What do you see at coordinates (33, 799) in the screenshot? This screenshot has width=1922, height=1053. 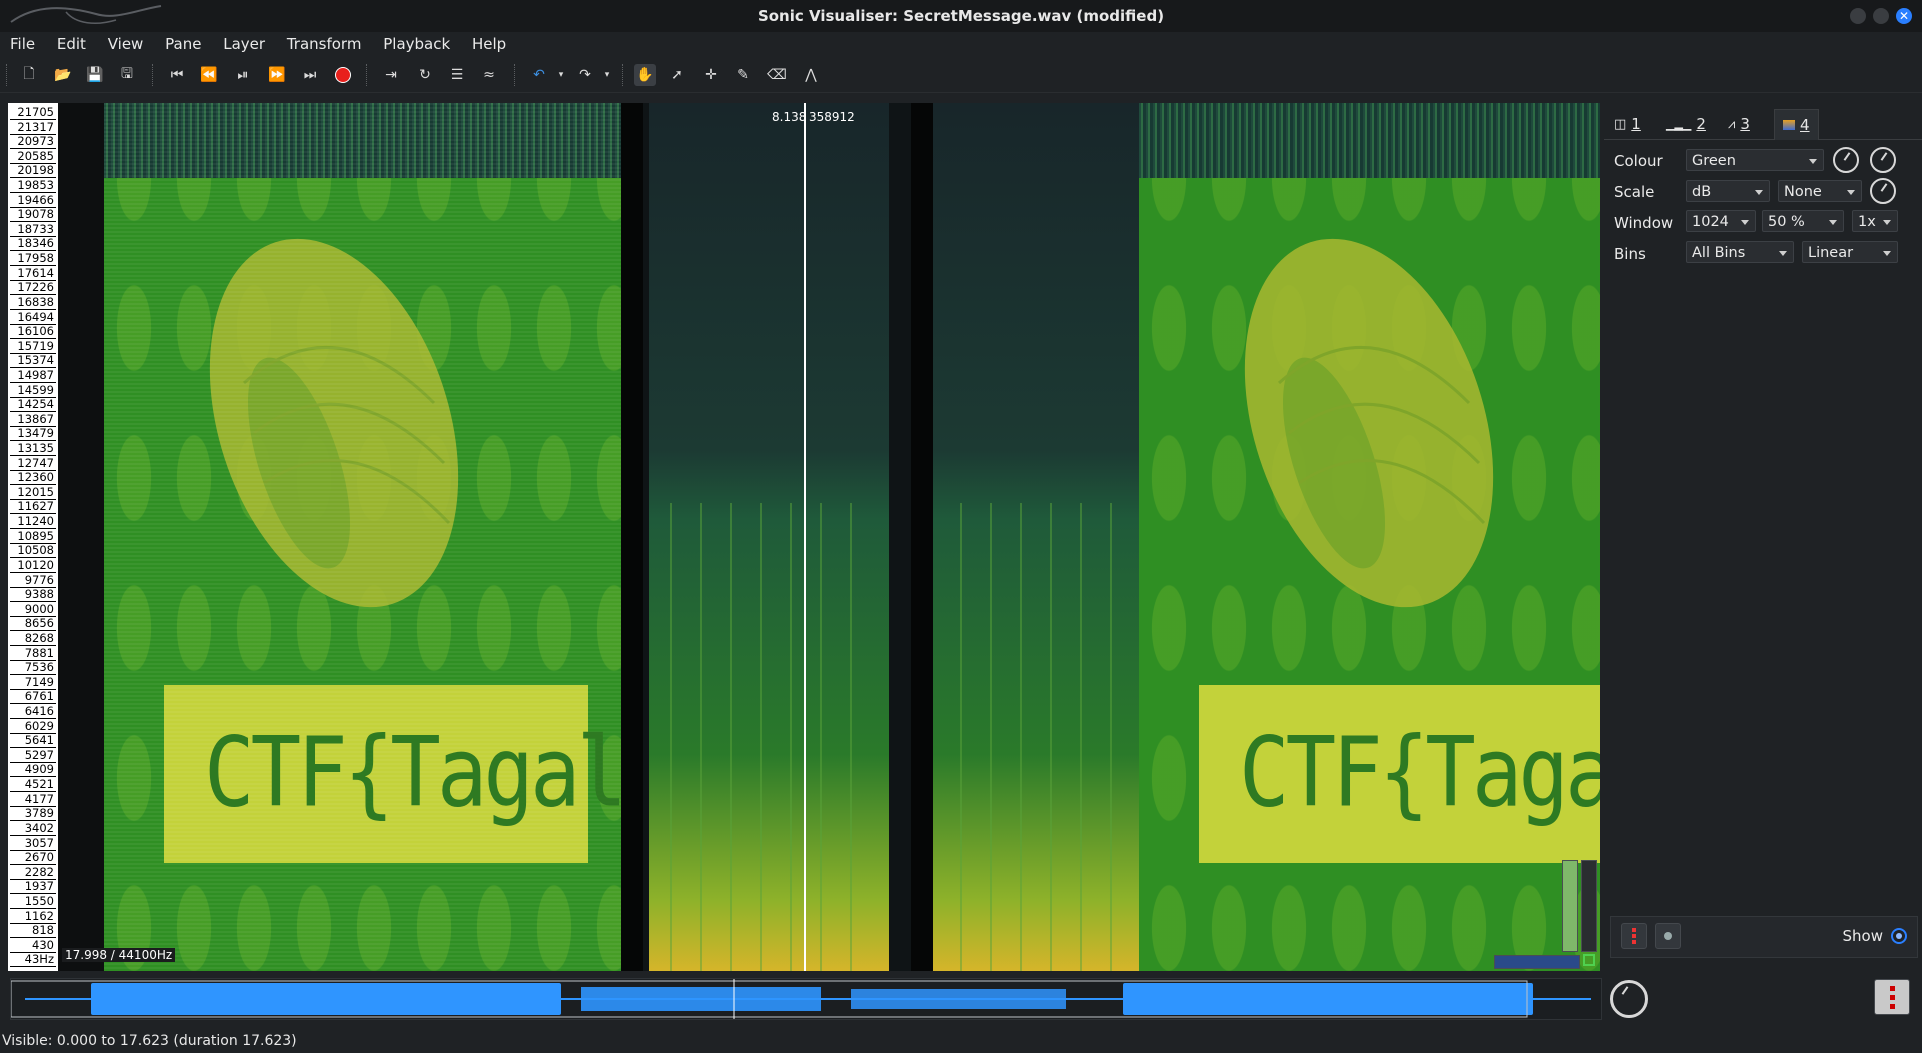 I see `frequency-tick: 4177` at bounding box center [33, 799].